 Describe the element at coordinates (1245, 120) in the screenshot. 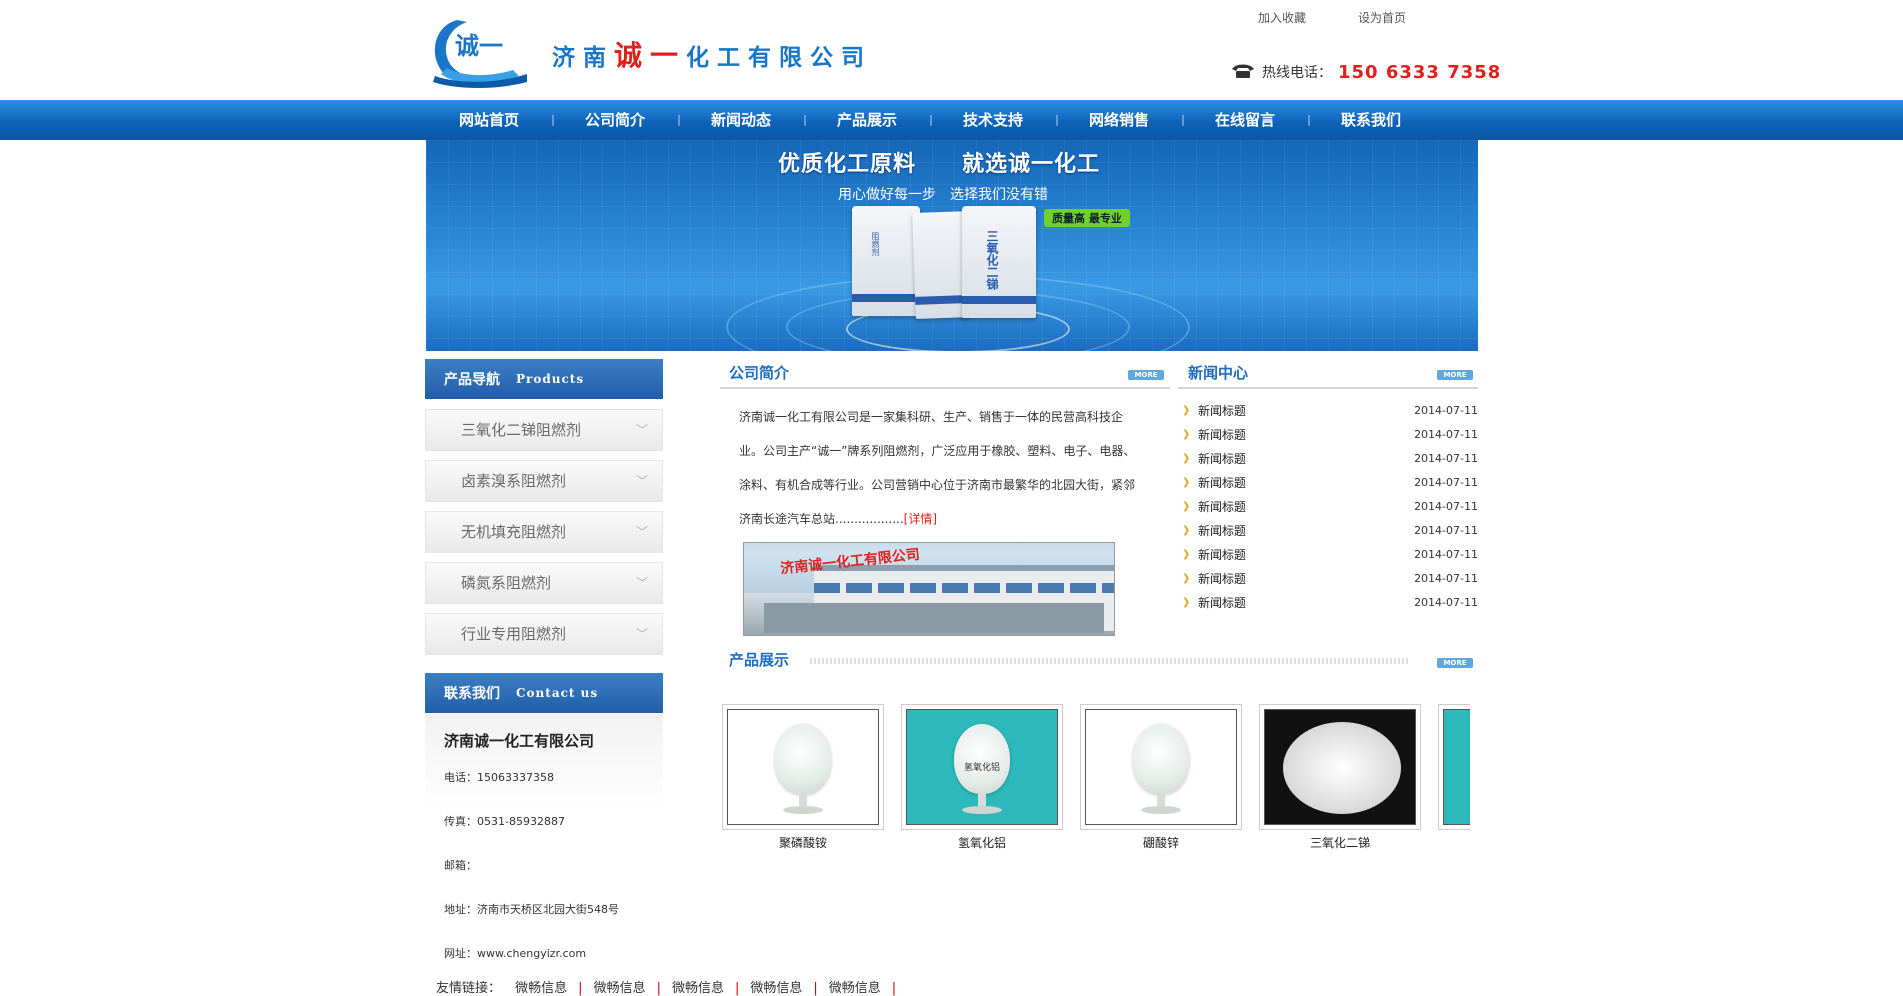

I see `nav-message: 在线留言` at that location.